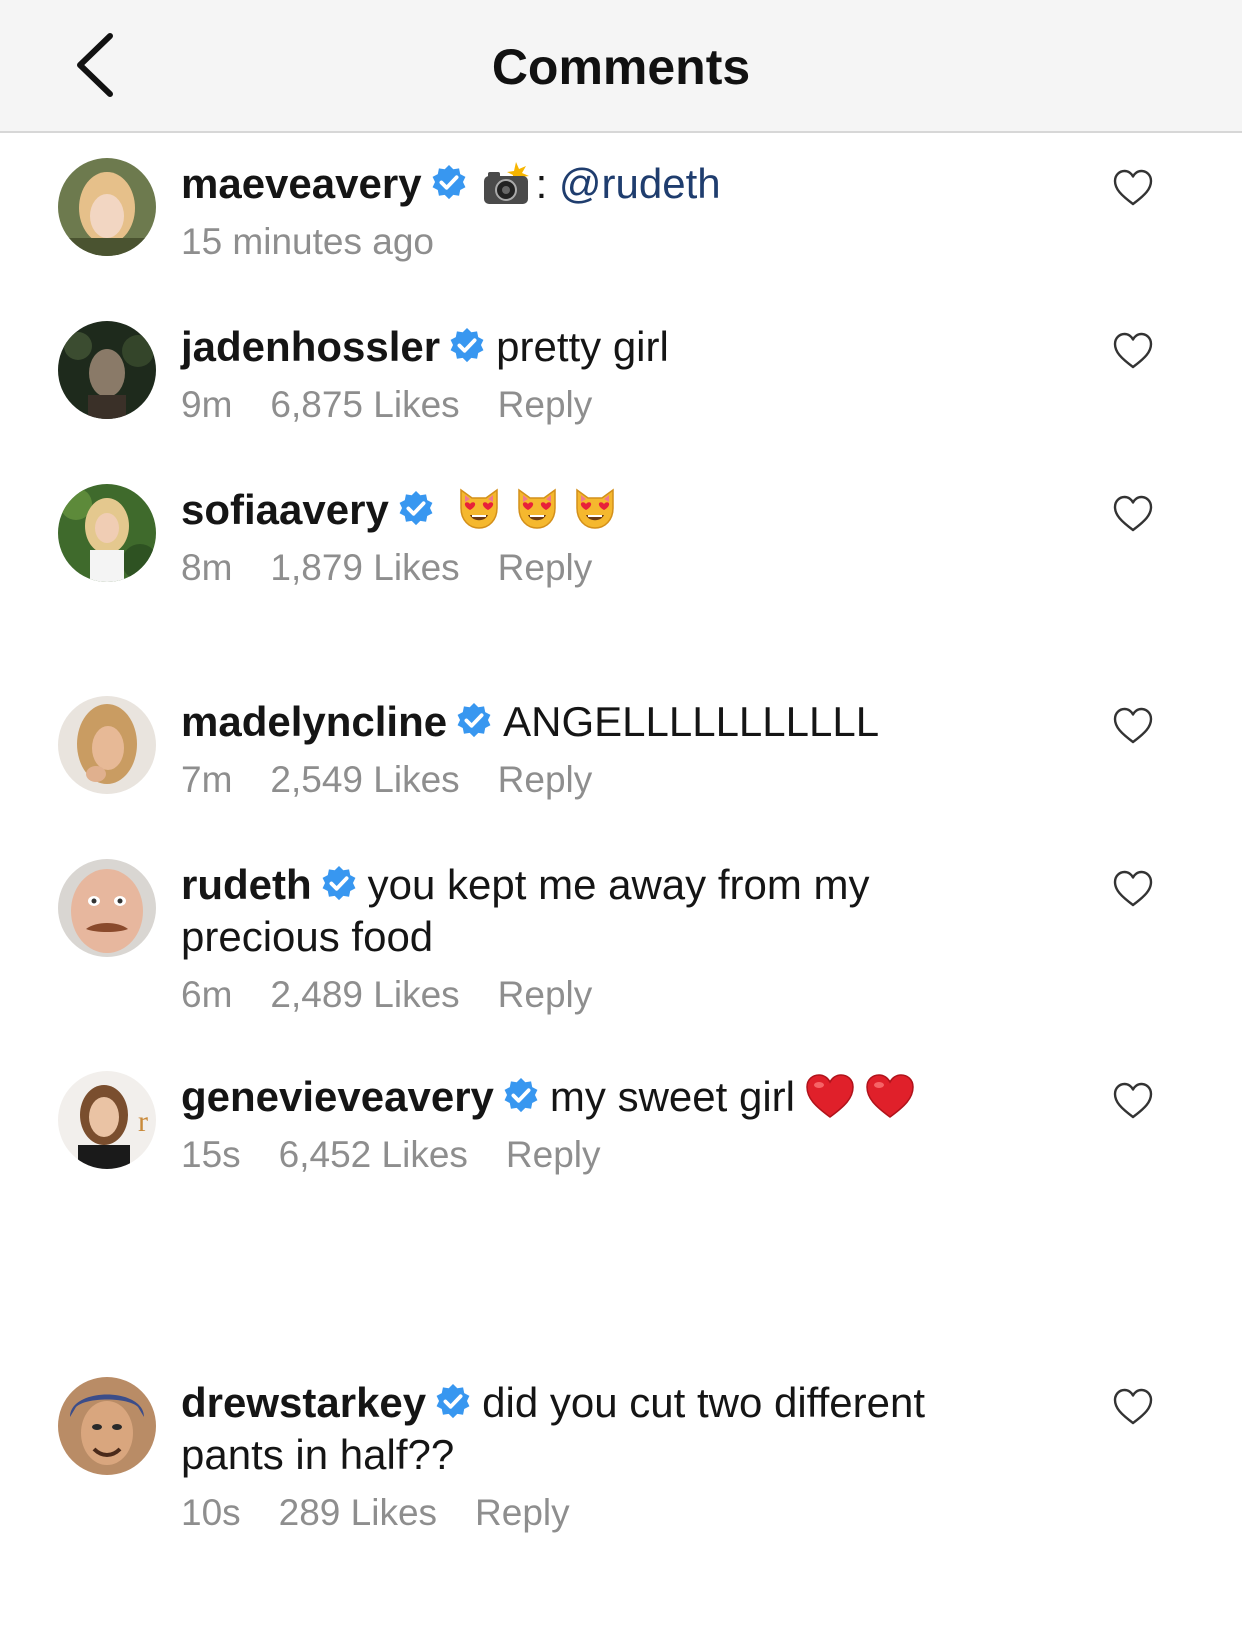  I want to click on camera-flash-icon, so click(506, 183).